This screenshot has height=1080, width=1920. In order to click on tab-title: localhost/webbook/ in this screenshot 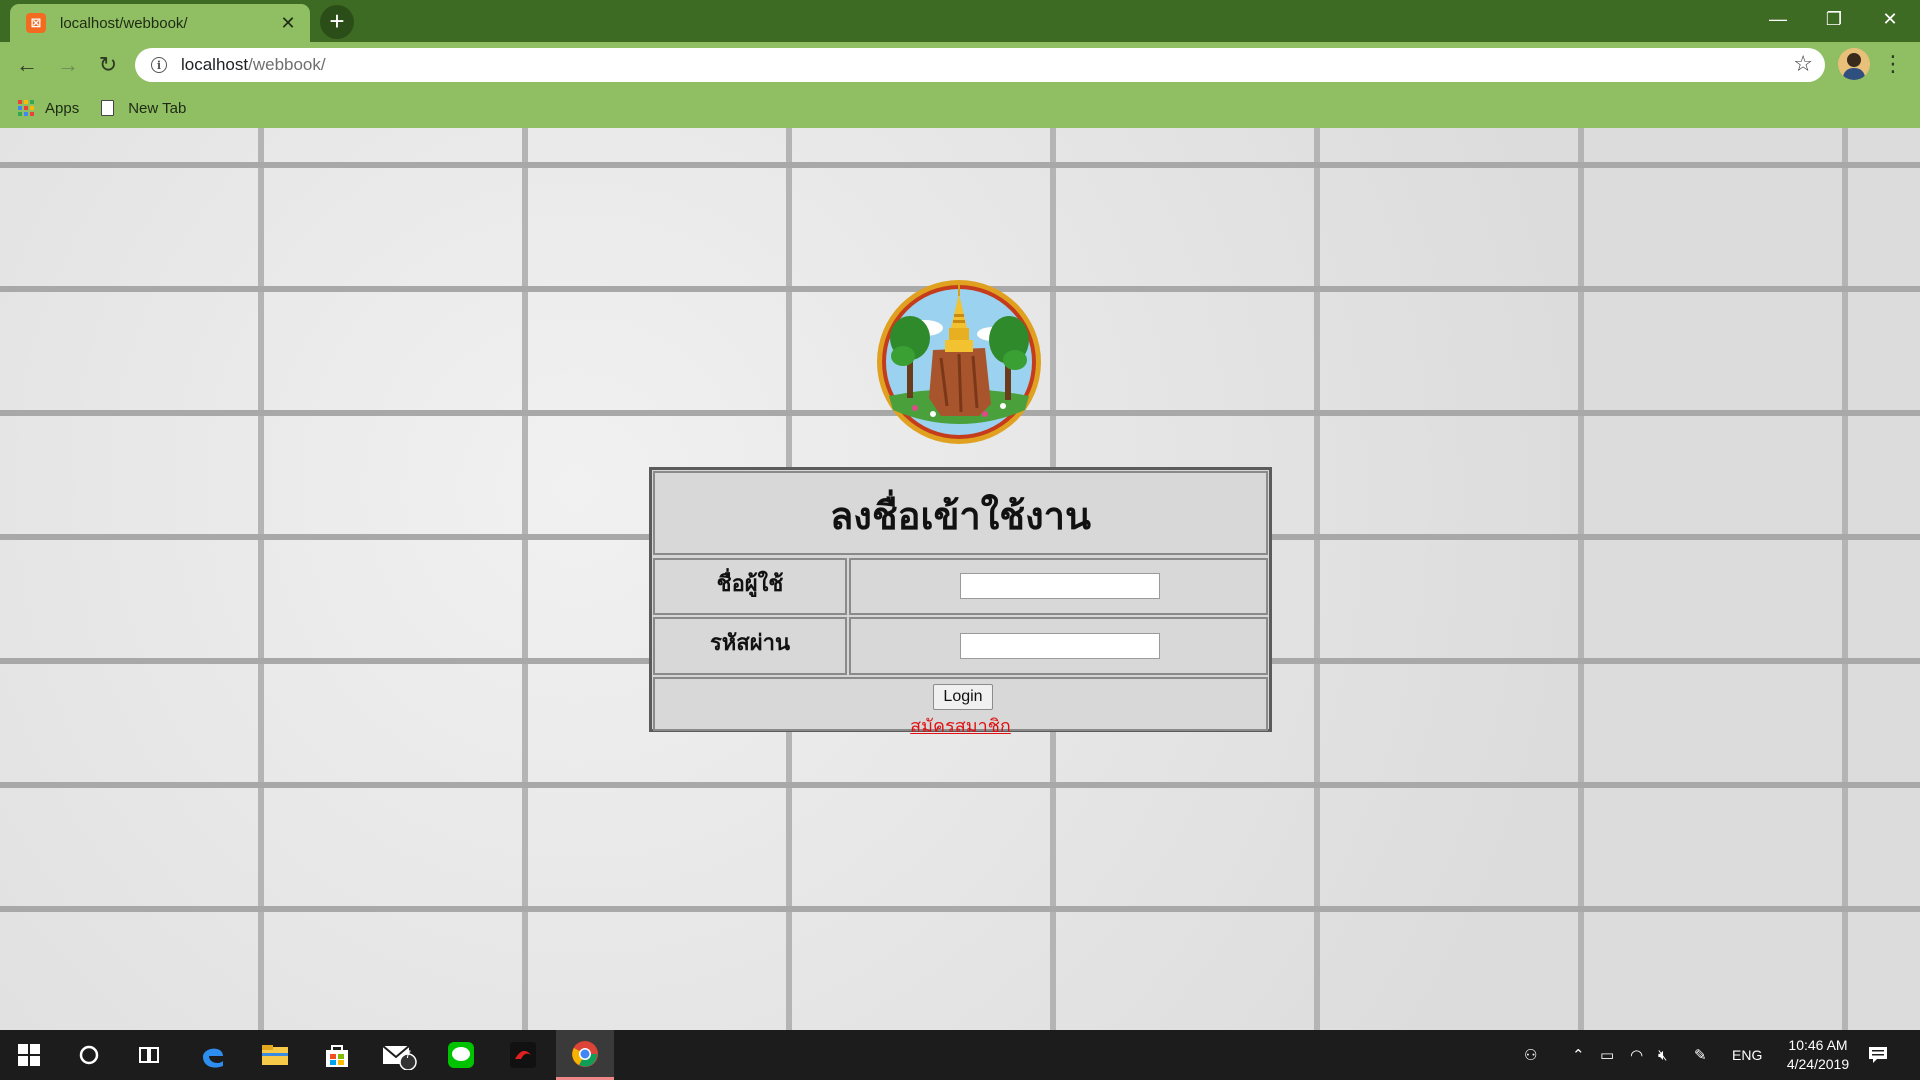, I will do `click(124, 23)`.